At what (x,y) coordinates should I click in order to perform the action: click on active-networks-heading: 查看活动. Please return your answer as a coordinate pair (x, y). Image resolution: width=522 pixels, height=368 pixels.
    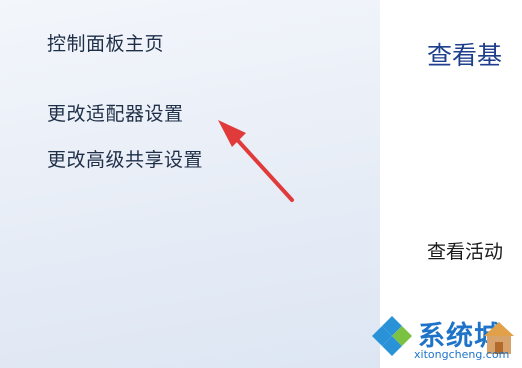
    Looking at the image, I should click on (465, 252).